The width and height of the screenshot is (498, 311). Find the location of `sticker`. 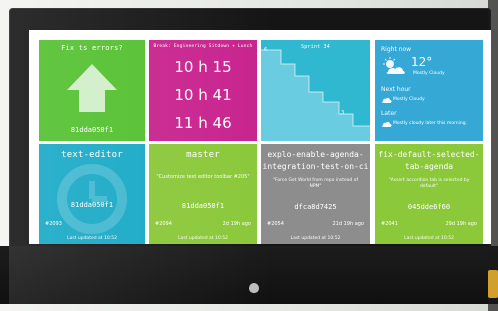

sticker is located at coordinates (493, 284).